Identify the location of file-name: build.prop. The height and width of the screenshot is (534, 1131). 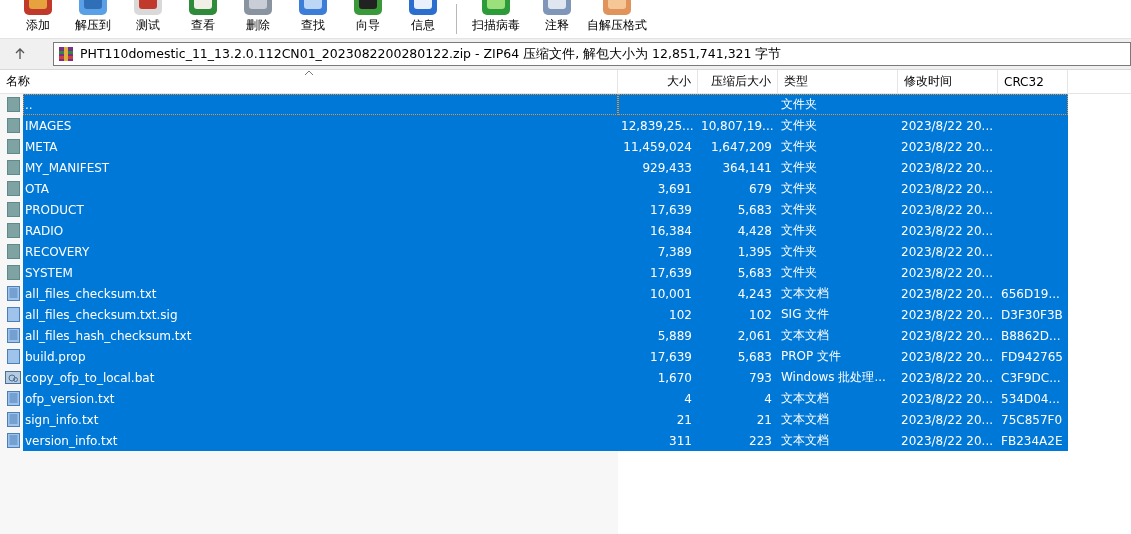
(55, 356).